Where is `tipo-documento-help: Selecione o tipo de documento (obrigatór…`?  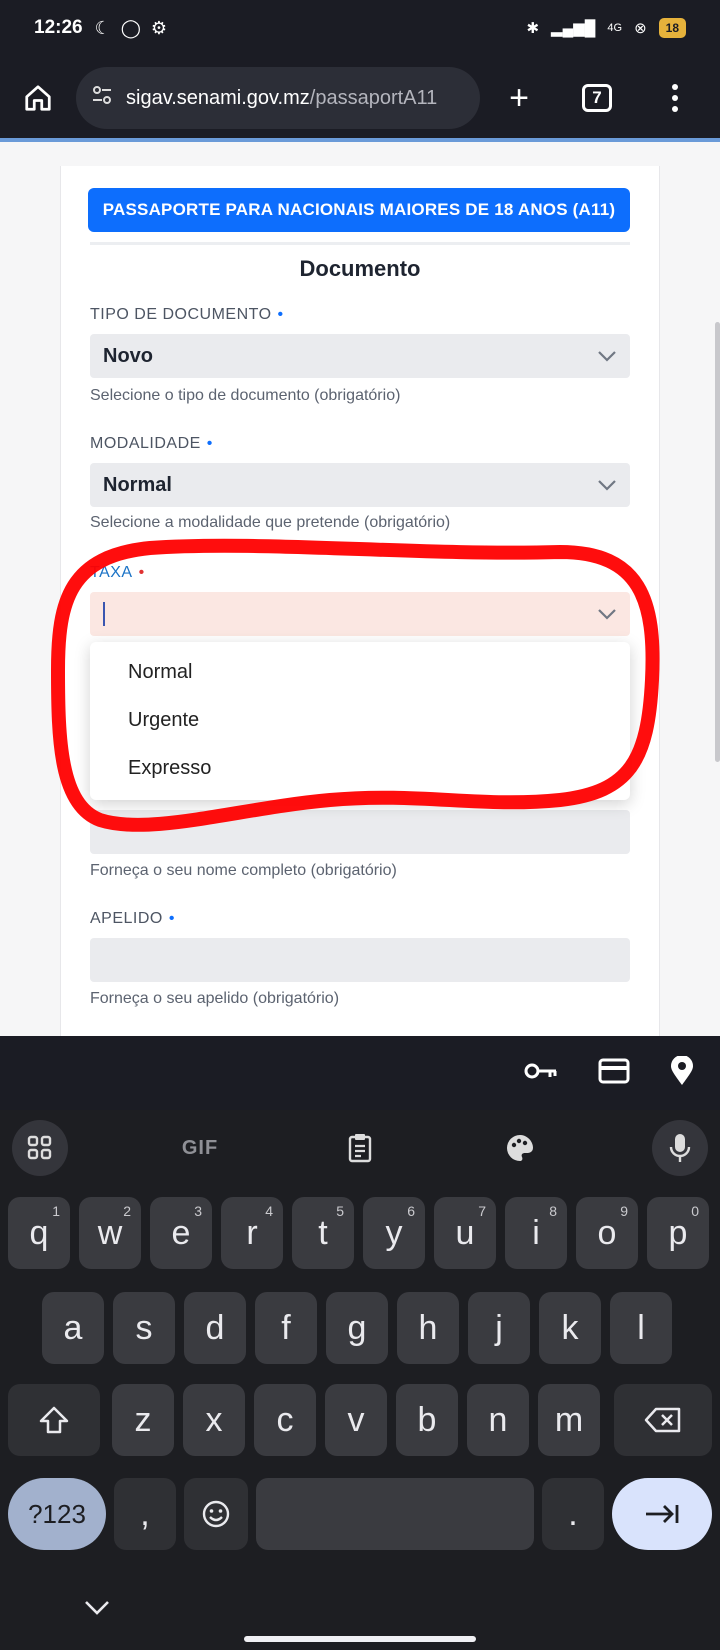
tipo-documento-help: Selecione o tipo de documento (obrigatór… is located at coordinates (245, 395).